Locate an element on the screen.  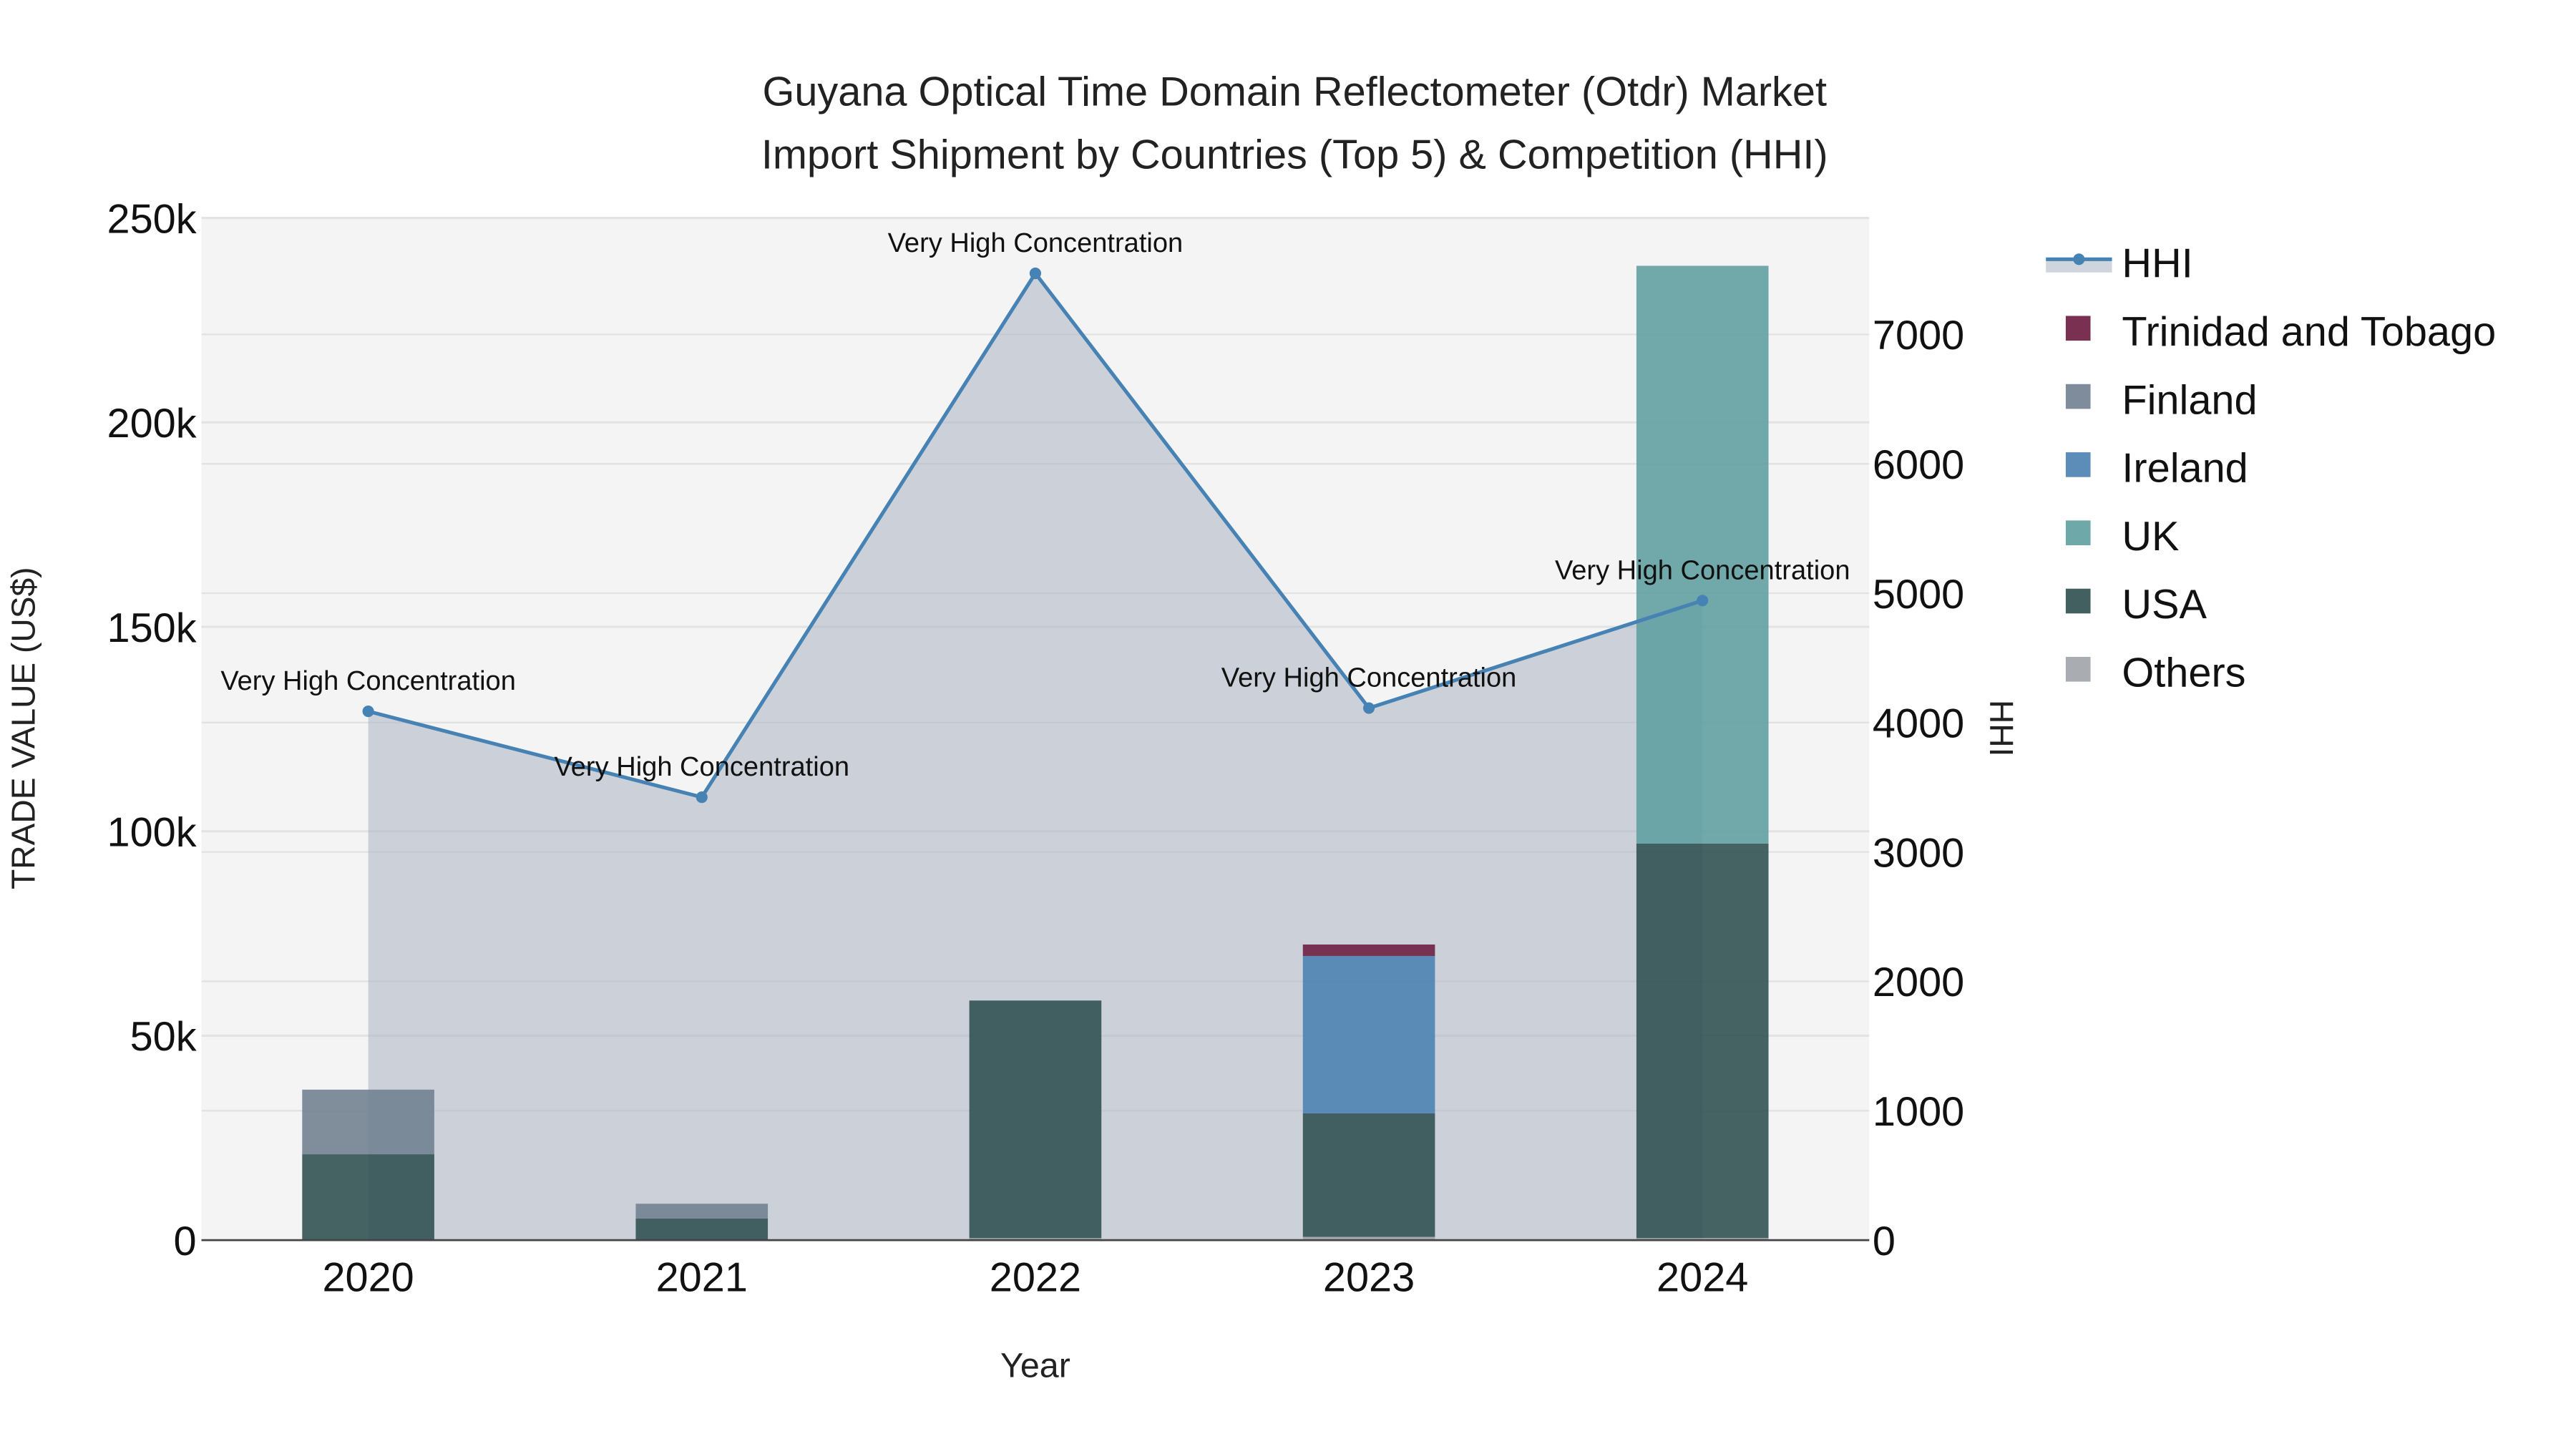
y-tick-label: 250k is located at coordinates (152, 219).